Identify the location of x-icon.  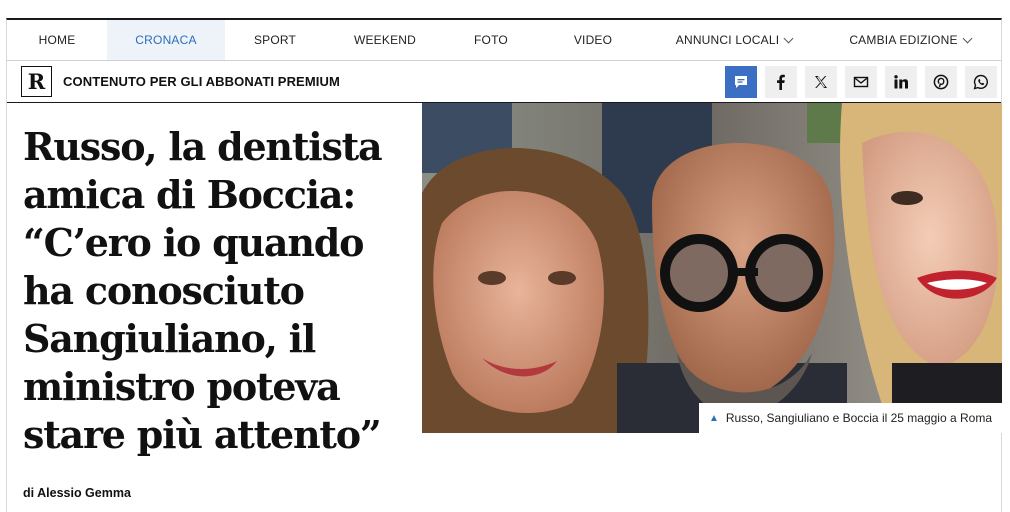
(821, 81).